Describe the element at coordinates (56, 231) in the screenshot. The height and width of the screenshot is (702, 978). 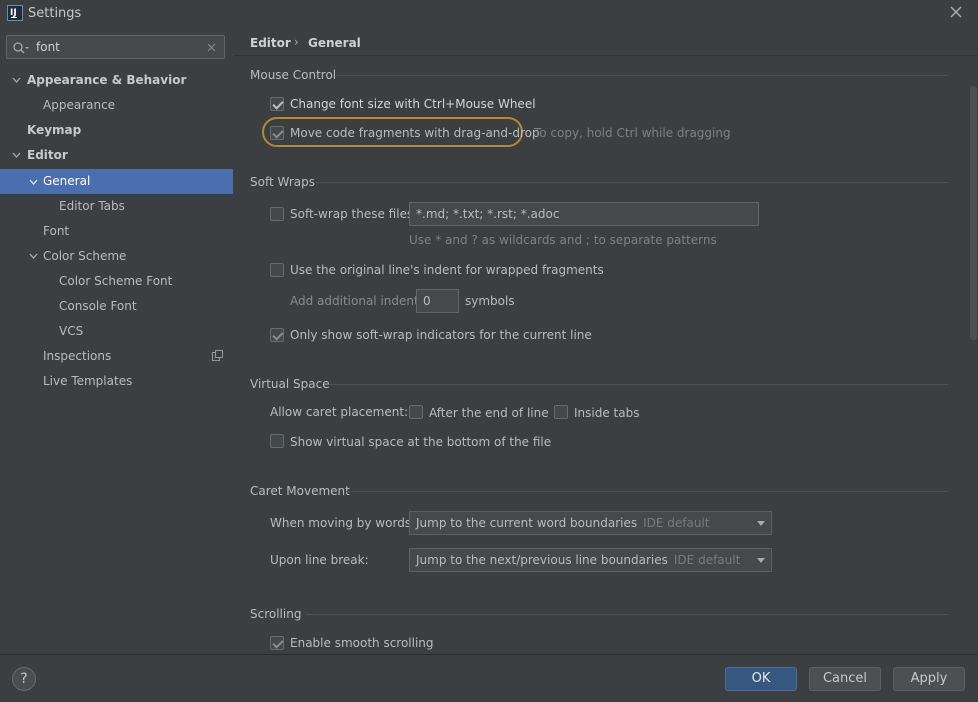
I see `tree-item-label: Font` at that location.